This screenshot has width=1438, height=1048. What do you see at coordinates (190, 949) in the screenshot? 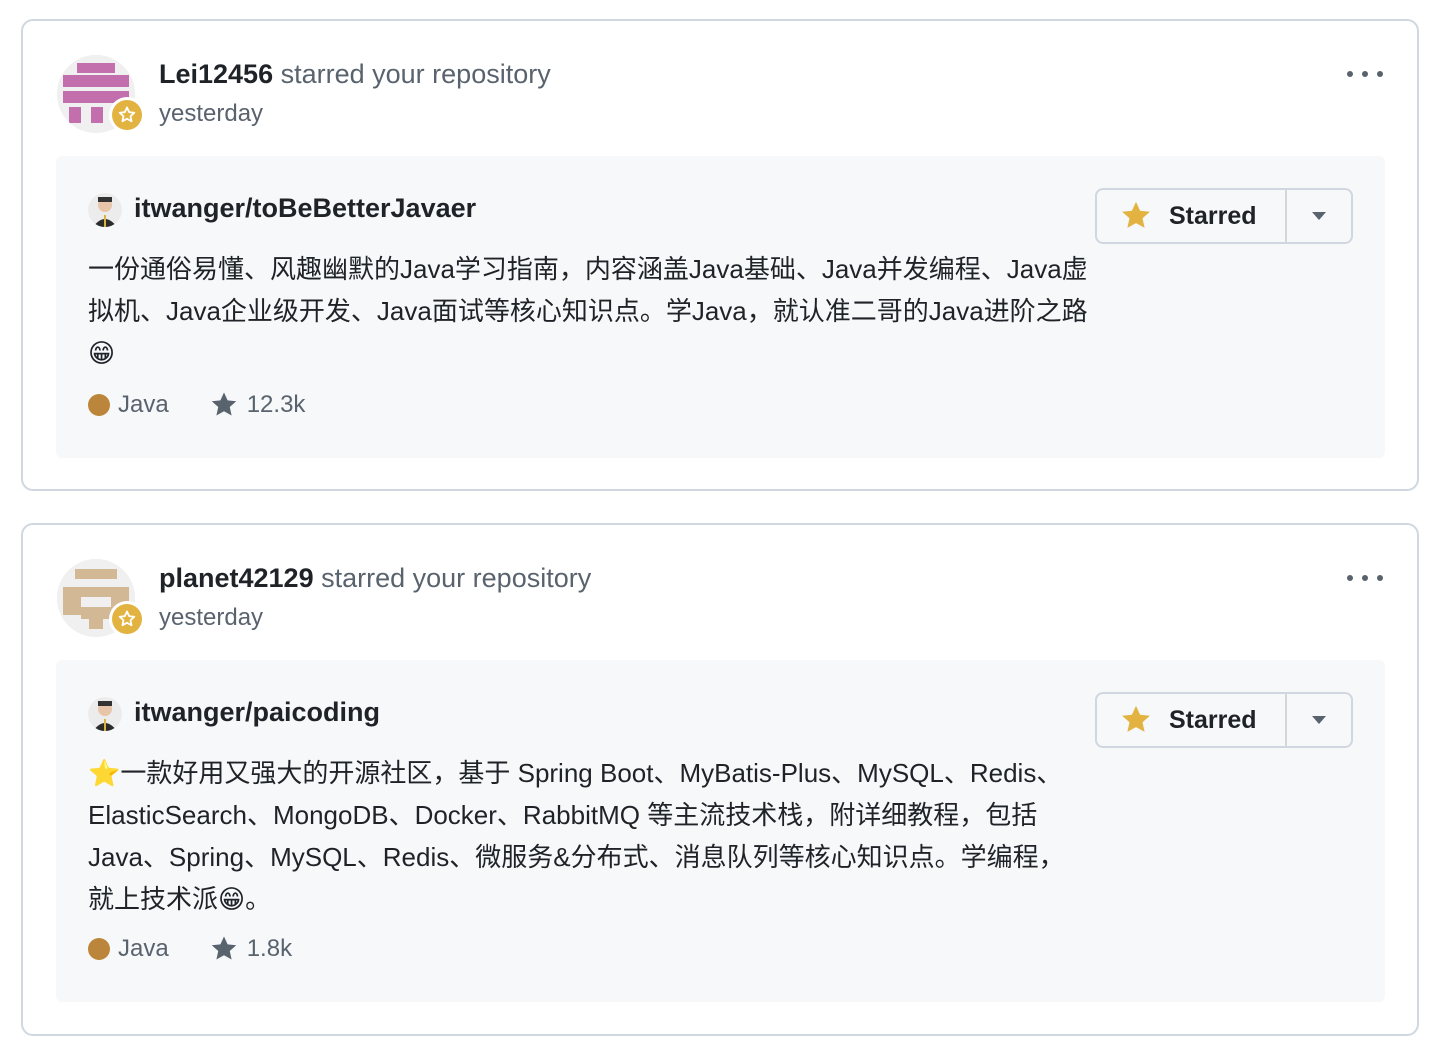
I see `repo-meta: Java 1.8k` at bounding box center [190, 949].